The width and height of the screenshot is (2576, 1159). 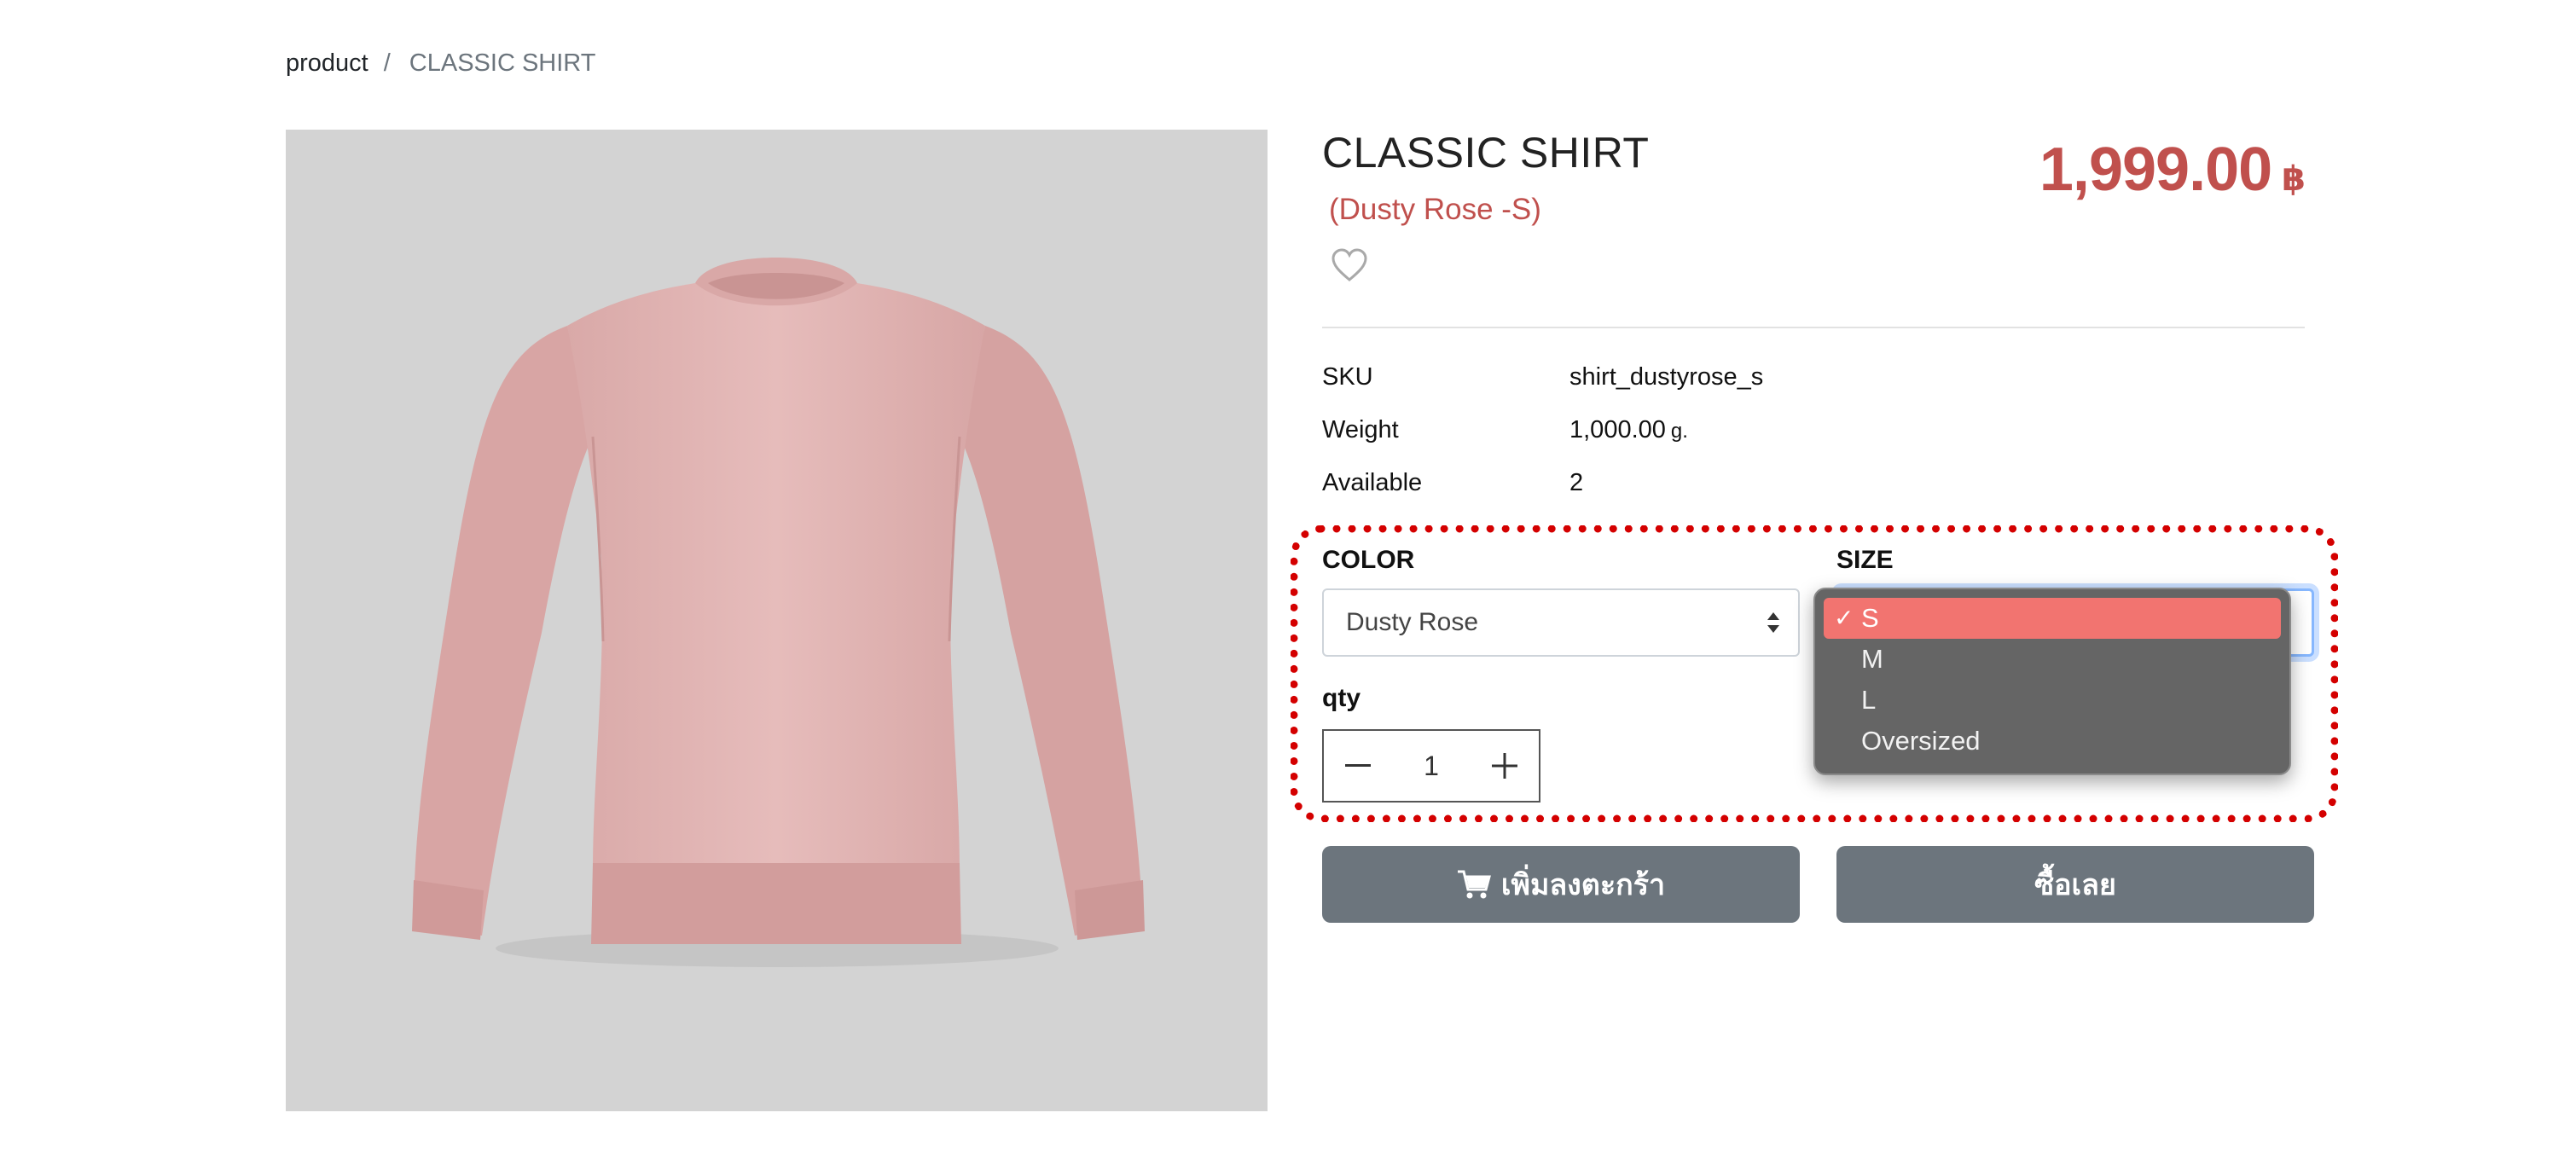 I want to click on color-label: COLOR, so click(x=1368, y=560).